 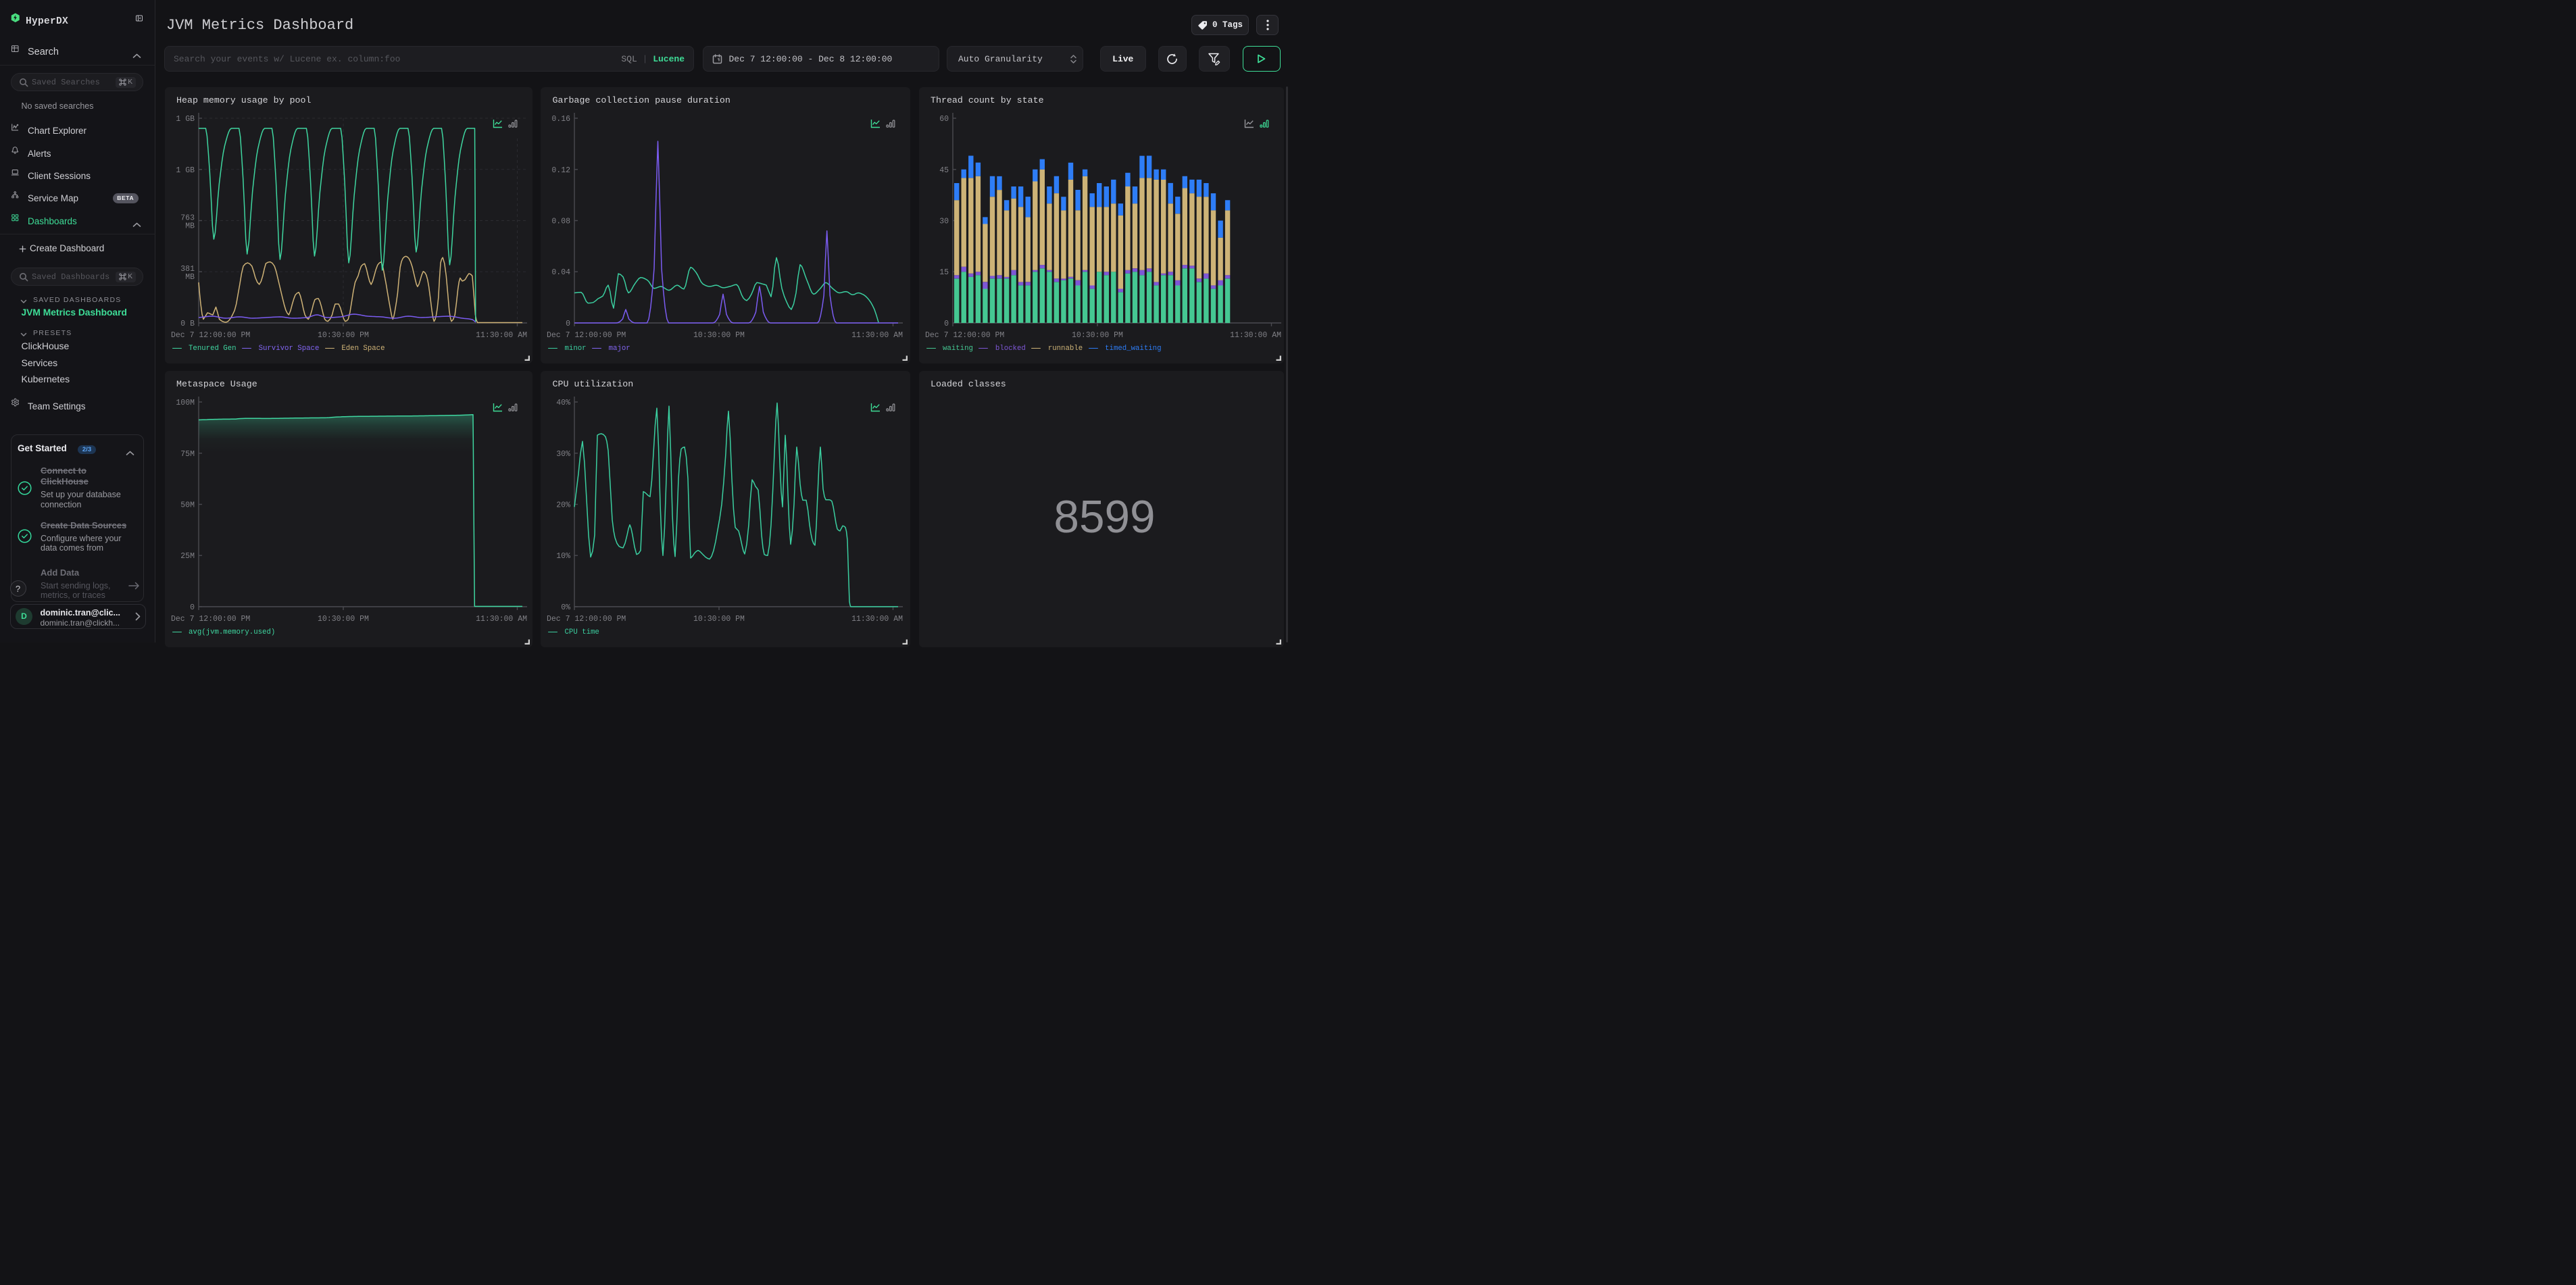 What do you see at coordinates (185, 403) in the screenshot?
I see `svg-text: 100M` at bounding box center [185, 403].